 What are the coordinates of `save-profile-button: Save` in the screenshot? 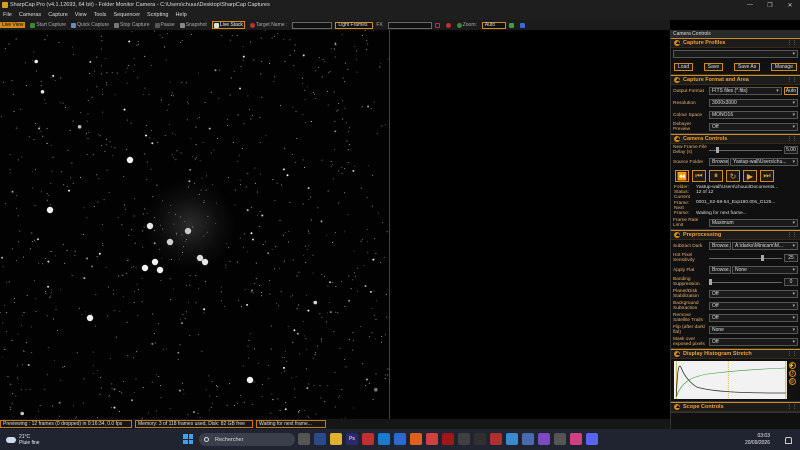 It's located at (713, 67).